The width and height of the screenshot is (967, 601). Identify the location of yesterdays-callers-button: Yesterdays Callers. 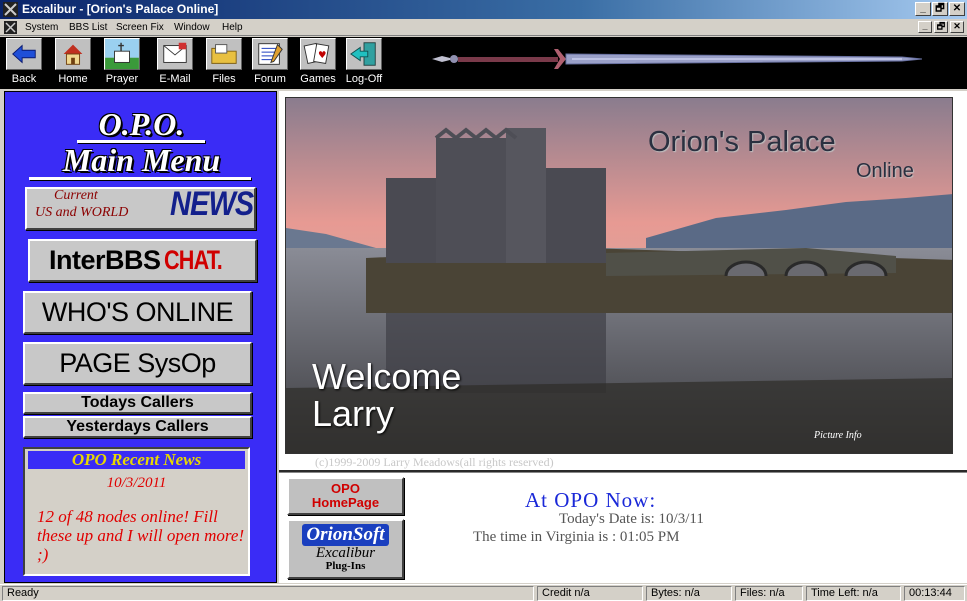
(137, 427).